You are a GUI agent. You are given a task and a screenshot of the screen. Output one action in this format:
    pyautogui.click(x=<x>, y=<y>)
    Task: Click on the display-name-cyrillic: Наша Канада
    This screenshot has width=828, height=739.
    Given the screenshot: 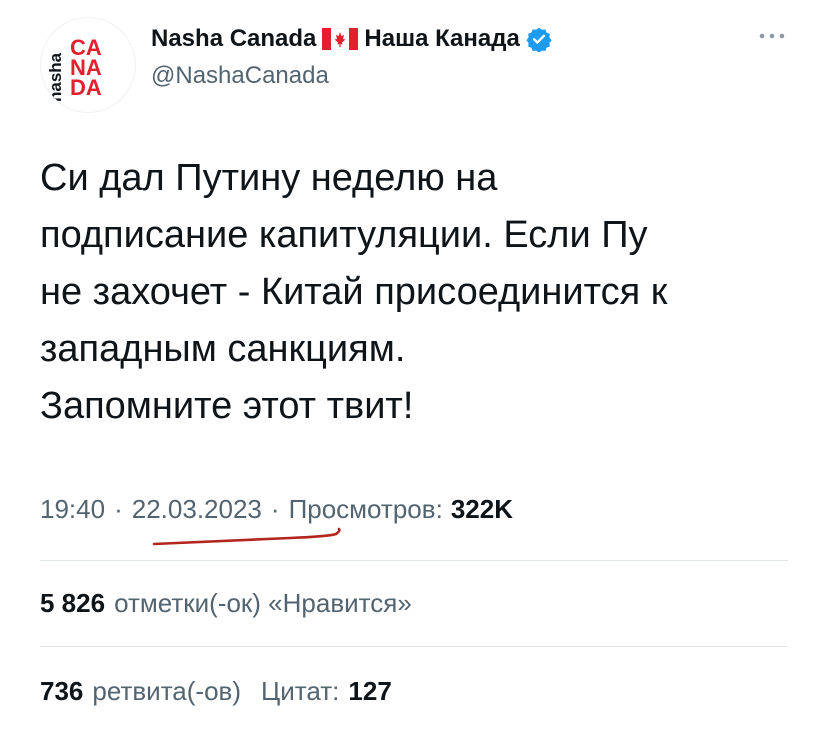 What is the action you would take?
    pyautogui.click(x=441, y=39)
    